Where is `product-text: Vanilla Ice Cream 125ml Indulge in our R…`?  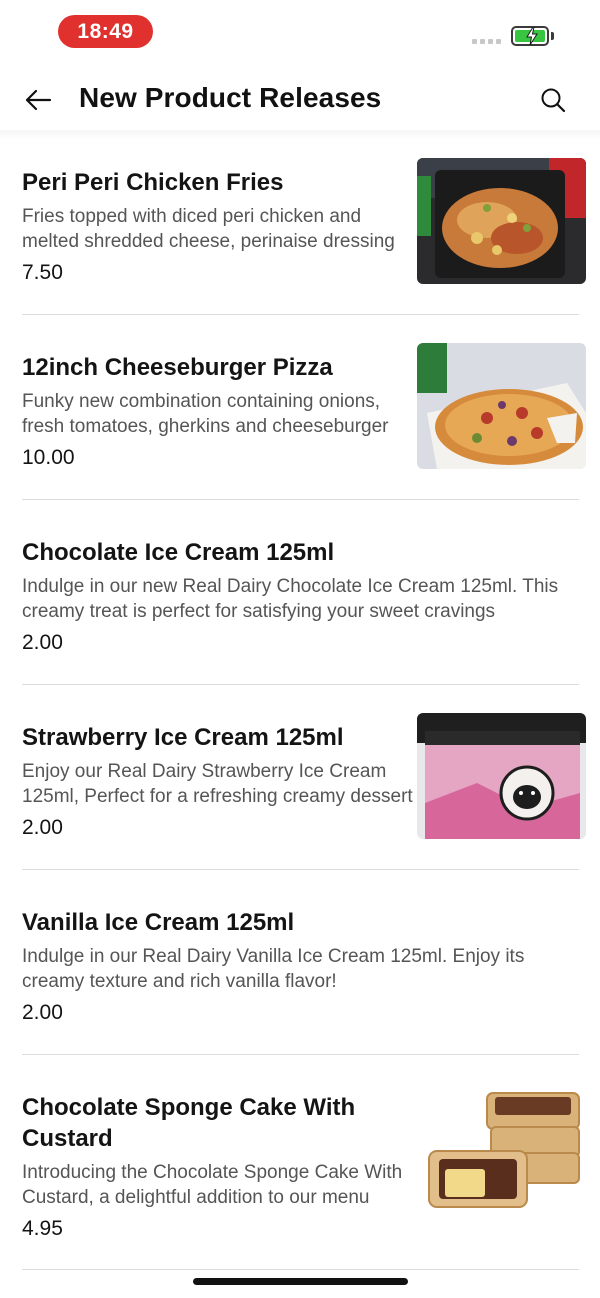
product-text: Vanilla Ice Cream 125ml Indulge in our R… is located at coordinates (305, 967).